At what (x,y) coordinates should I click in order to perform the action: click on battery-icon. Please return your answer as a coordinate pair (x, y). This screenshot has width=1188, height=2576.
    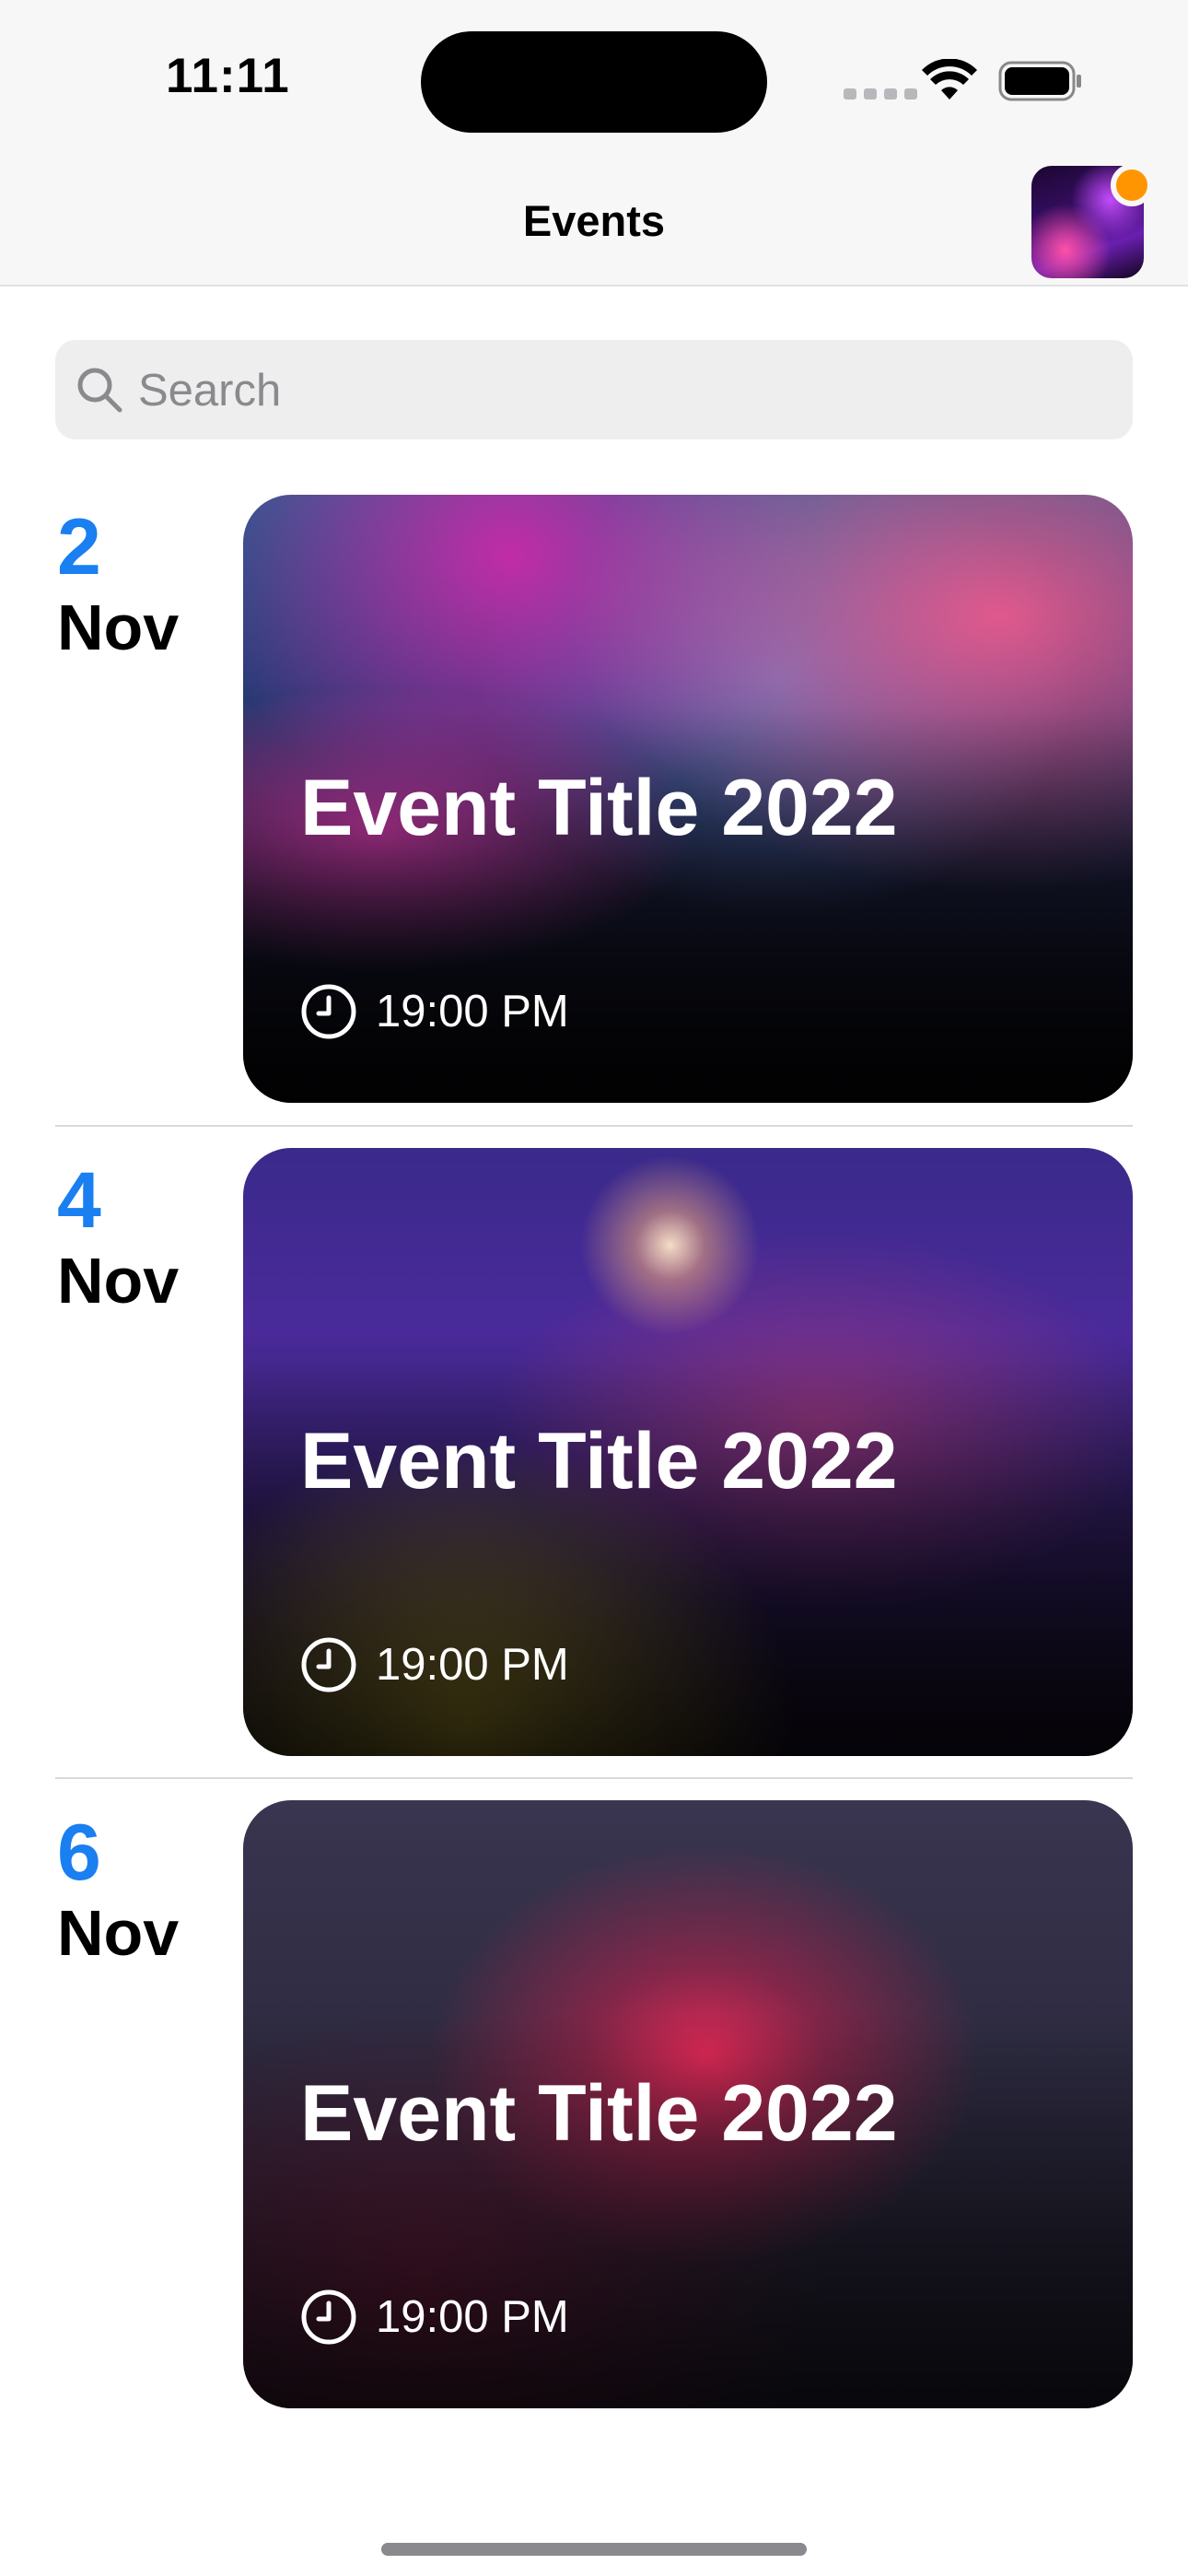
    Looking at the image, I should click on (1039, 81).